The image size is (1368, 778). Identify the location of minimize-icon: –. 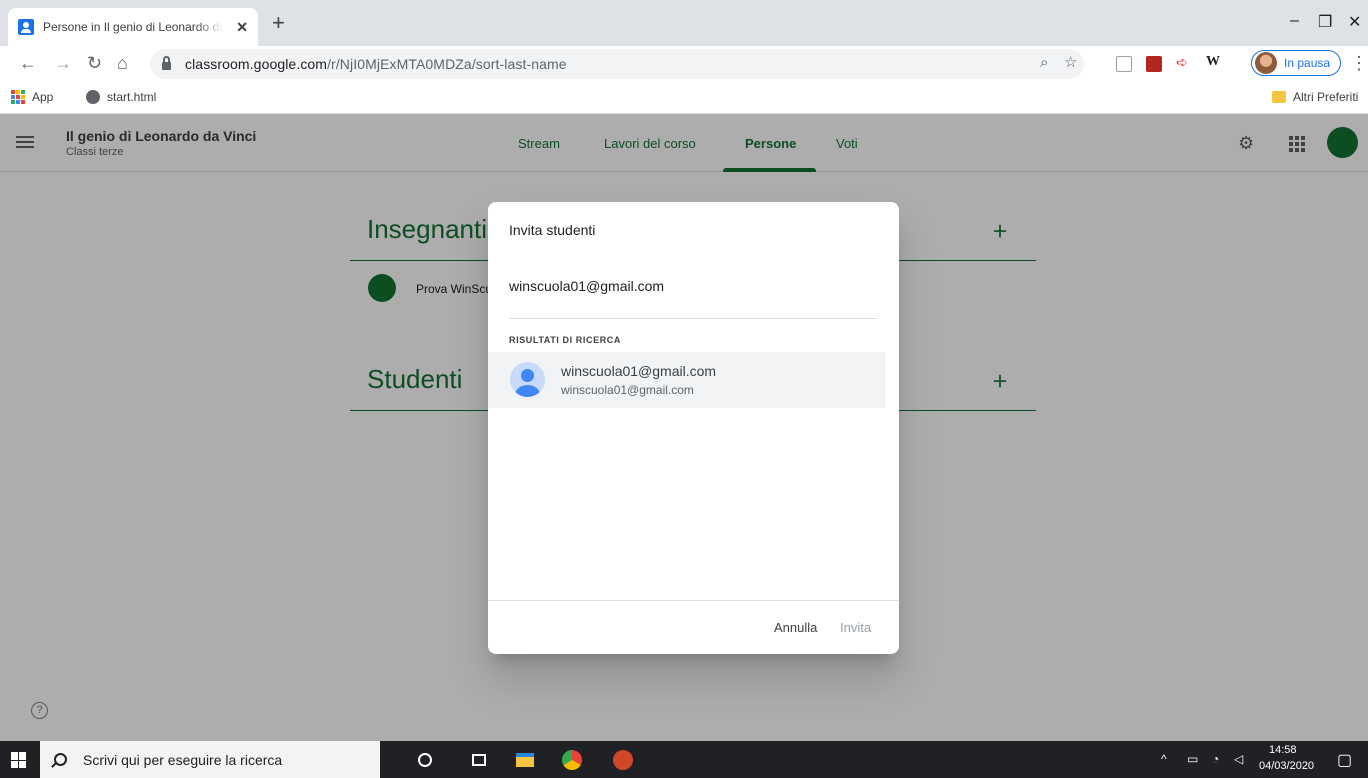
(1294, 21).